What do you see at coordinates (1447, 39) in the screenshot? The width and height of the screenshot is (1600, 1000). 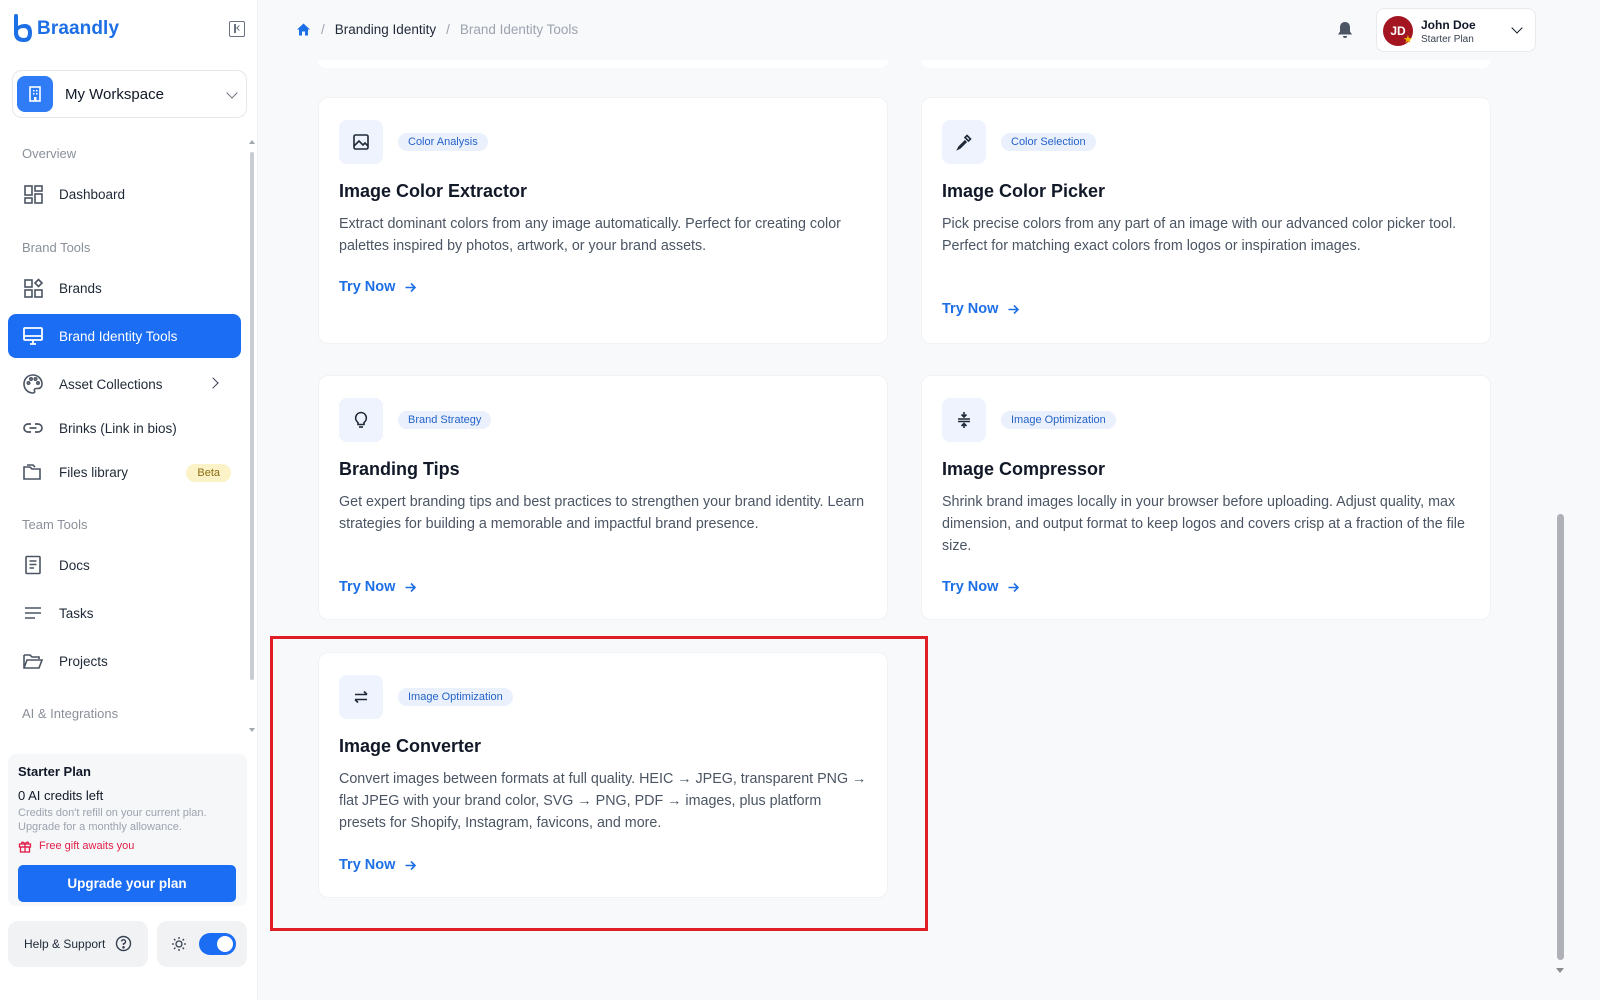 I see `user-plan: Starter Plan` at bounding box center [1447, 39].